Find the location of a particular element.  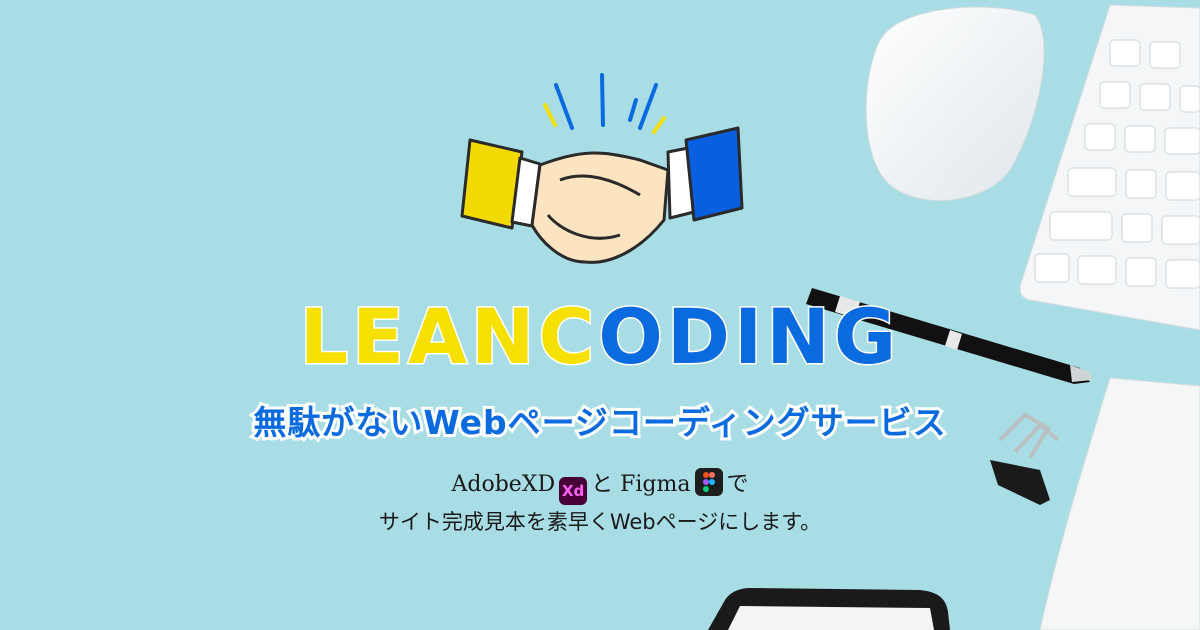

tablet-illustration is located at coordinates (829, 609).